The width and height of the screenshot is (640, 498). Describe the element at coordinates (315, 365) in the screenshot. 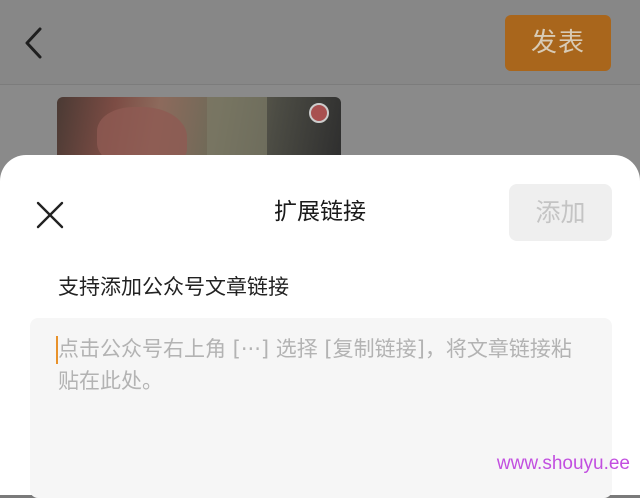

I see `link-input-placeholder: 点击公众号右上角 [···] 选择 [复制链接]，将文章链接粘贴在此处。` at that location.